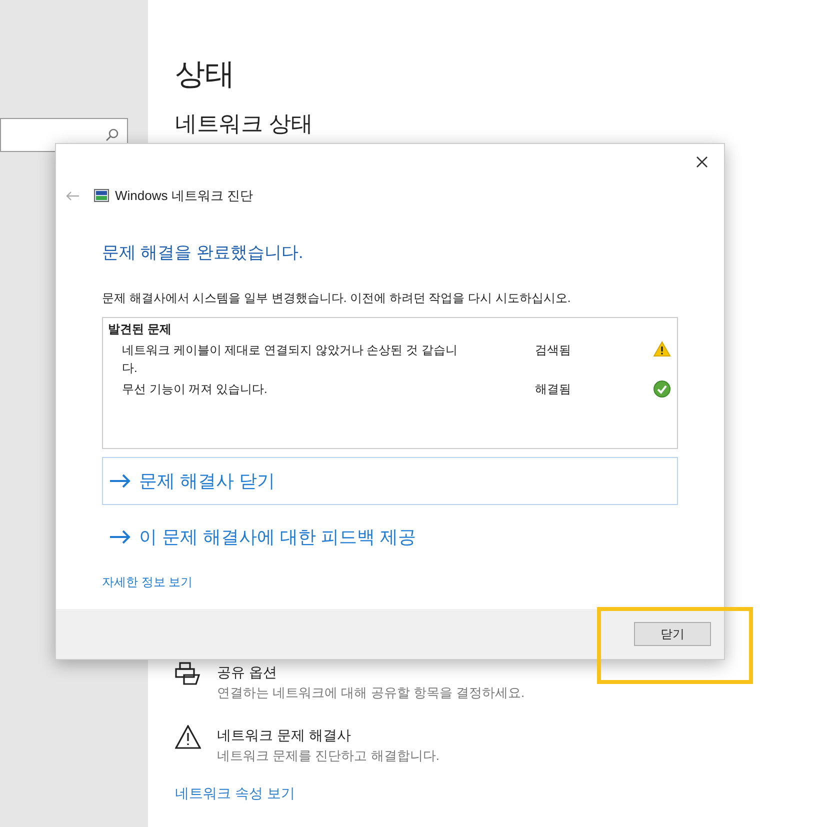  Describe the element at coordinates (390, 481) in the screenshot. I see `action-link: 문제 해결사 닫기` at that location.